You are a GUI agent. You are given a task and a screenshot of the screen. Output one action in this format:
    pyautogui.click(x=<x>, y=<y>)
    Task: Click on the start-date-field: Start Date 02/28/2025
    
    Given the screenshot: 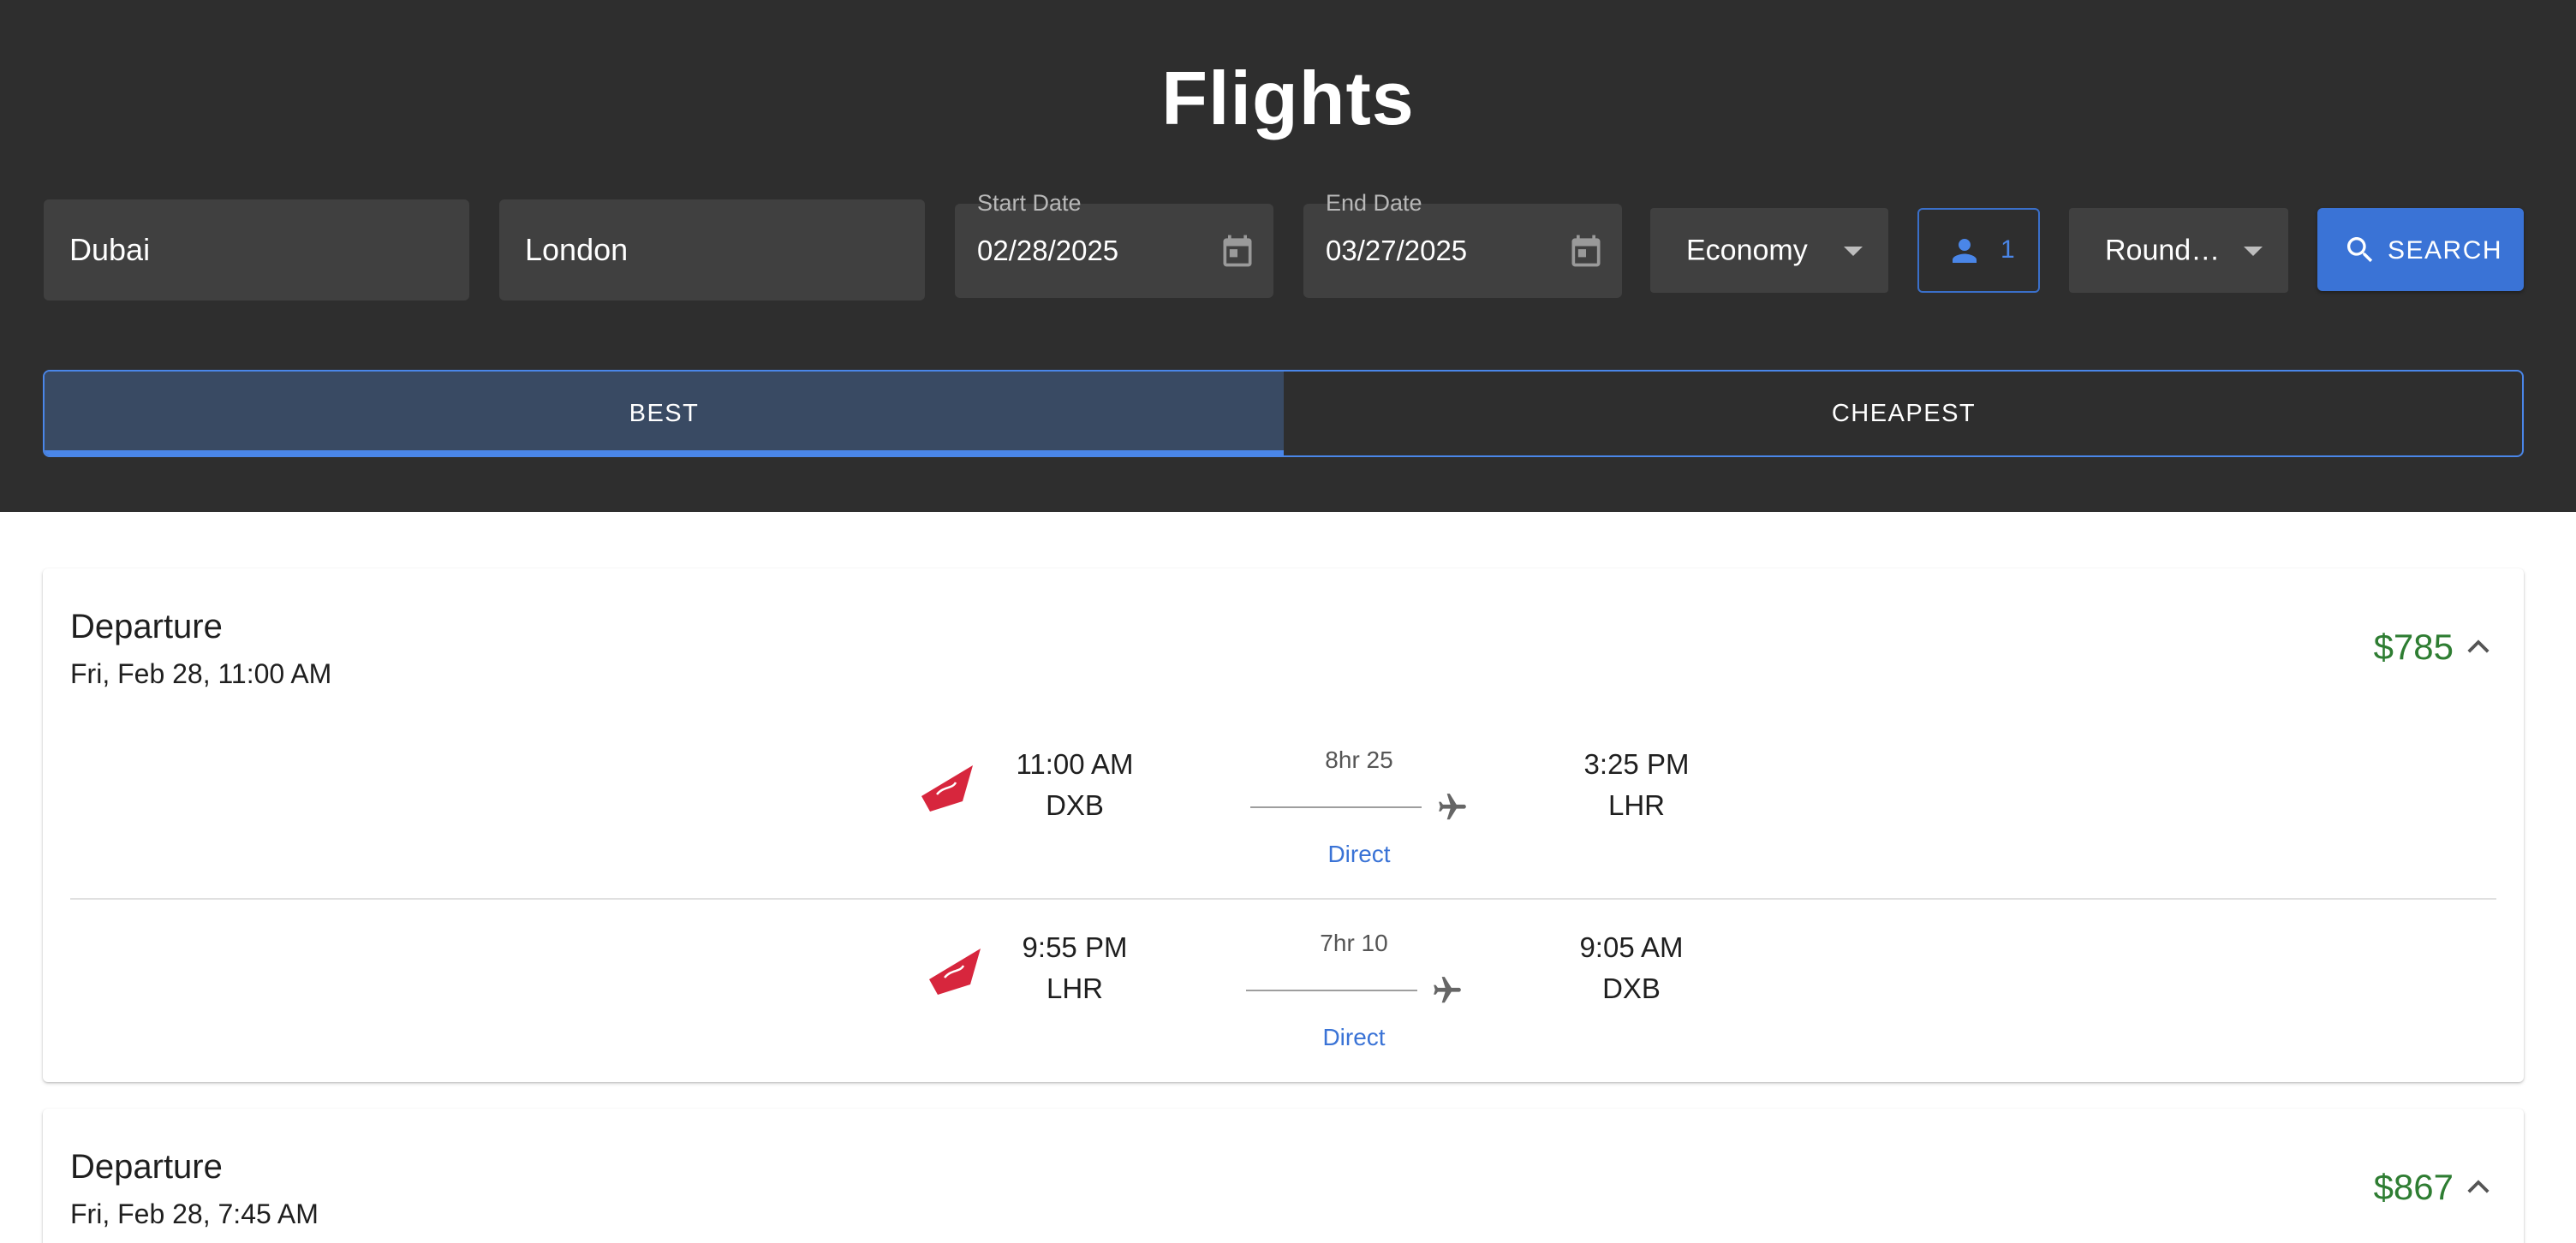 What is the action you would take?
    pyautogui.click(x=1114, y=244)
    